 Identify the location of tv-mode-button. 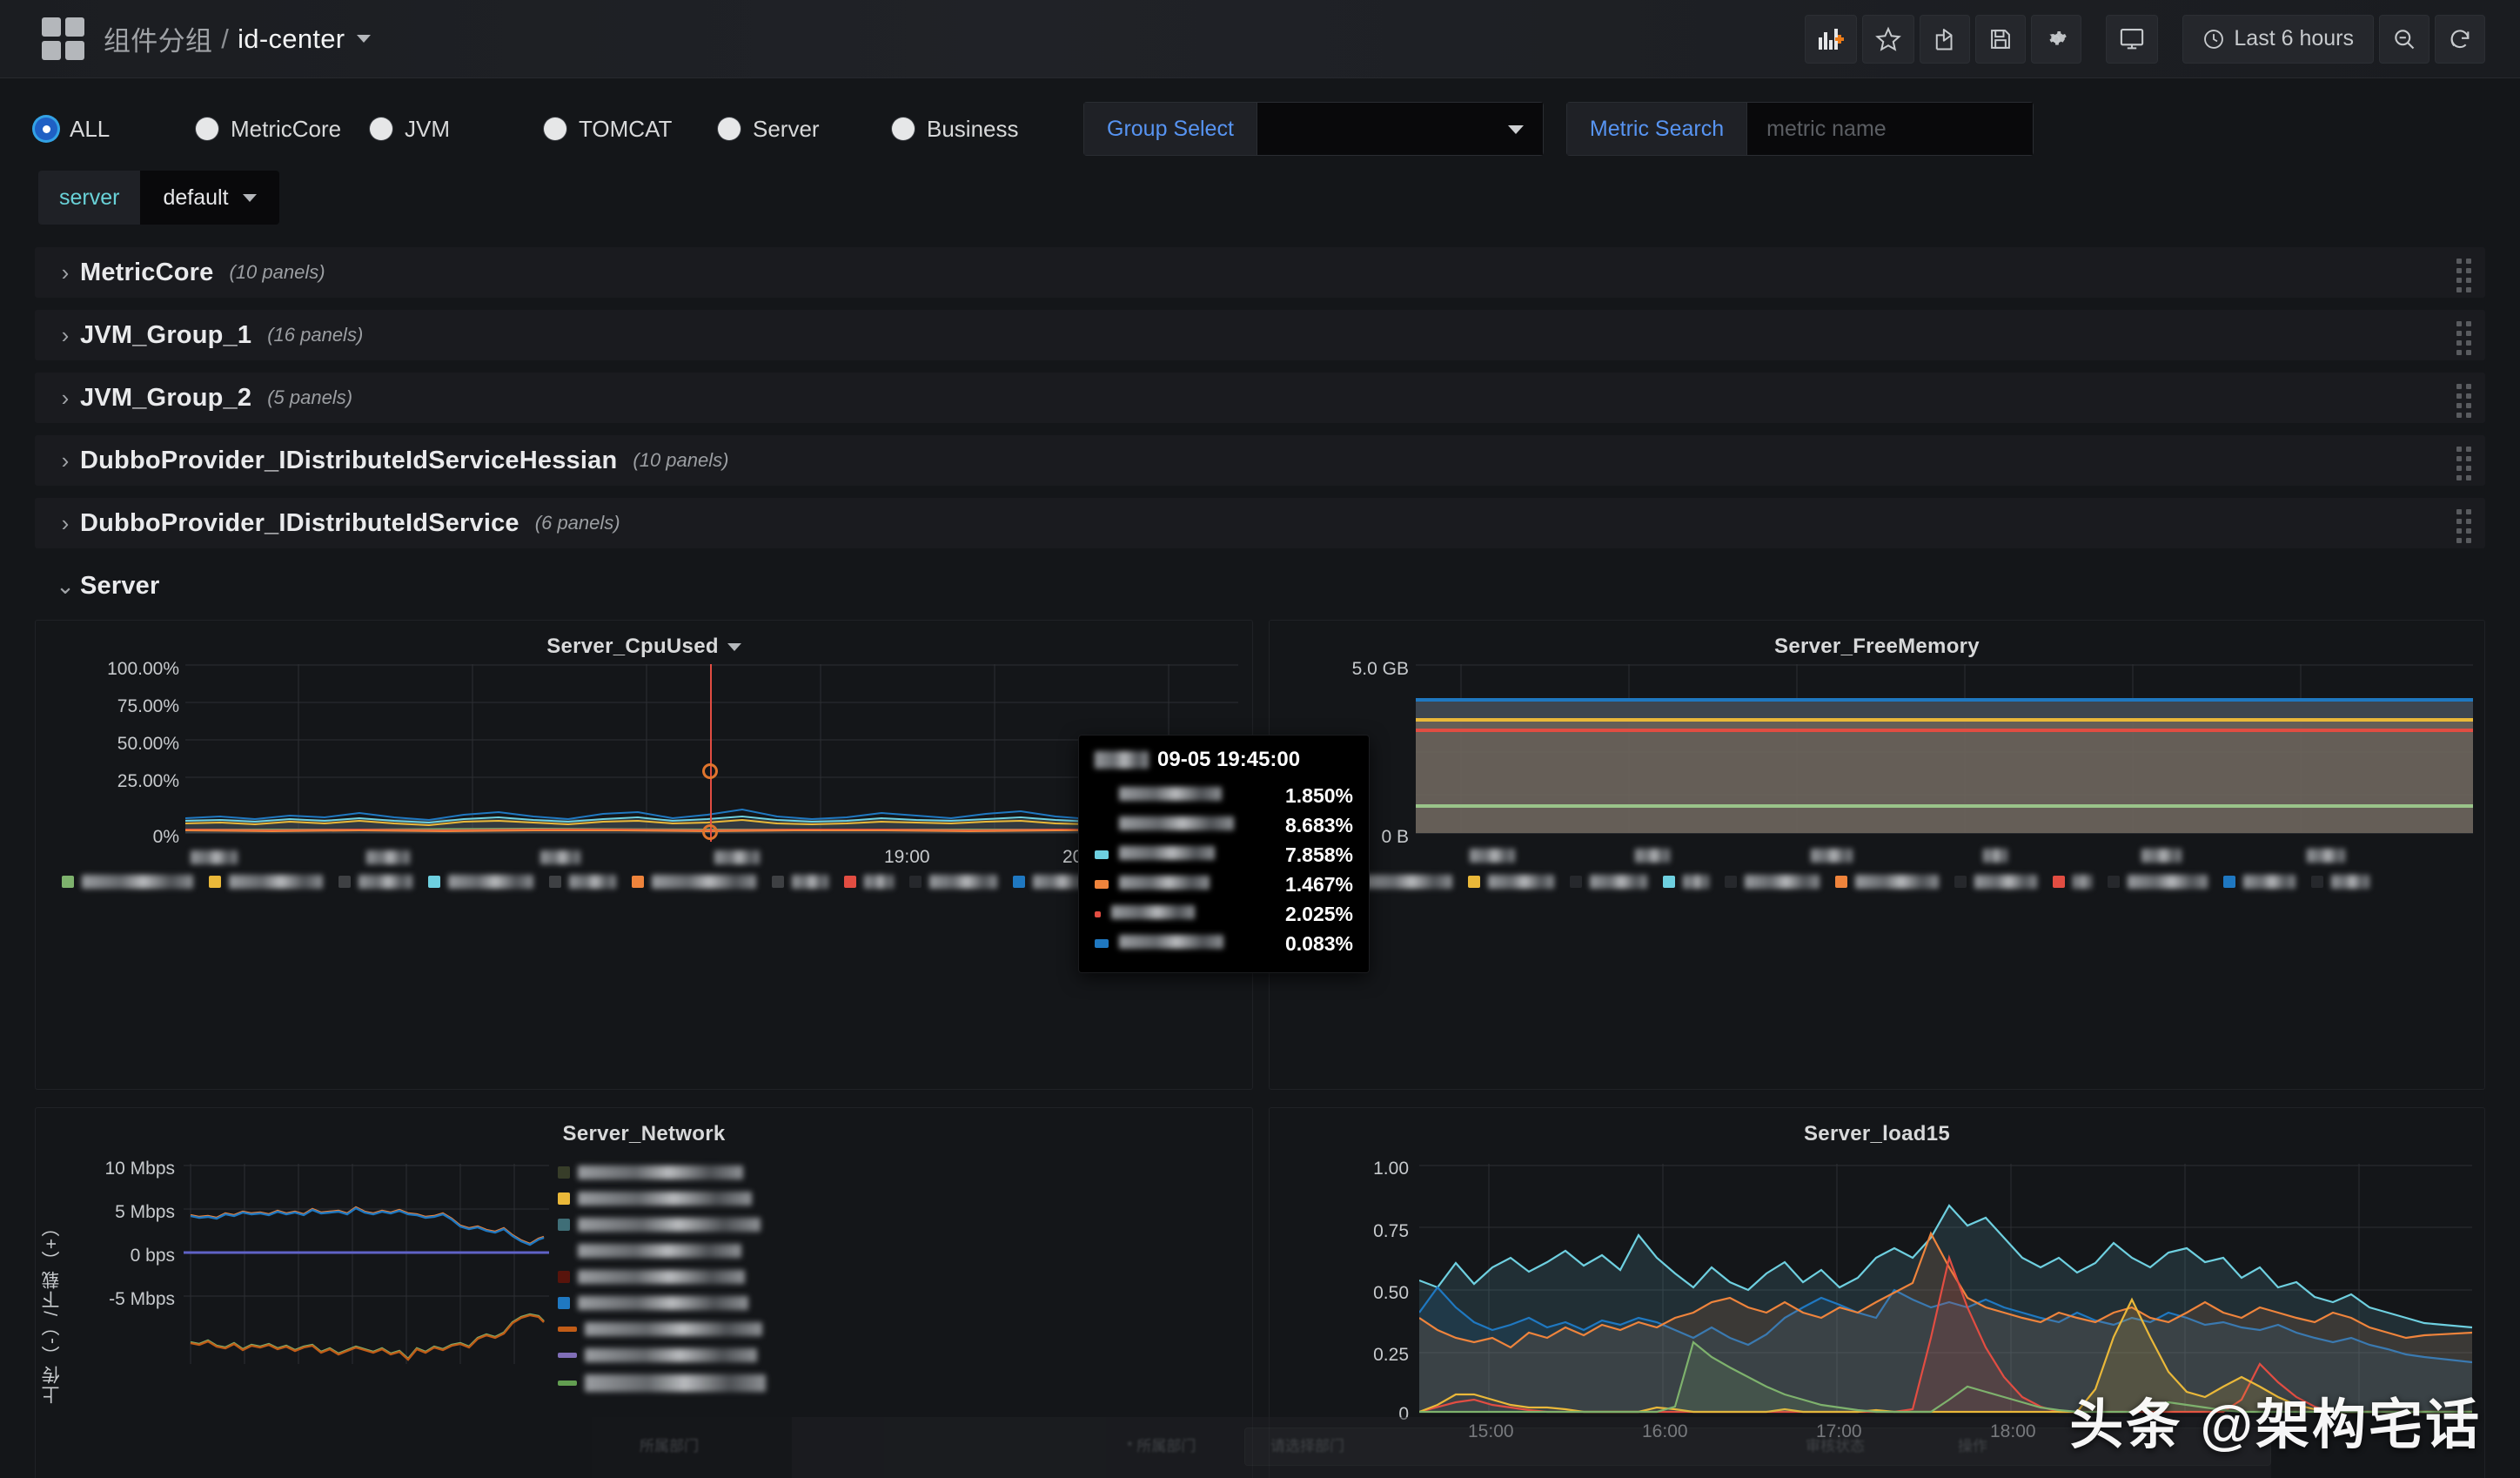
(2132, 39).